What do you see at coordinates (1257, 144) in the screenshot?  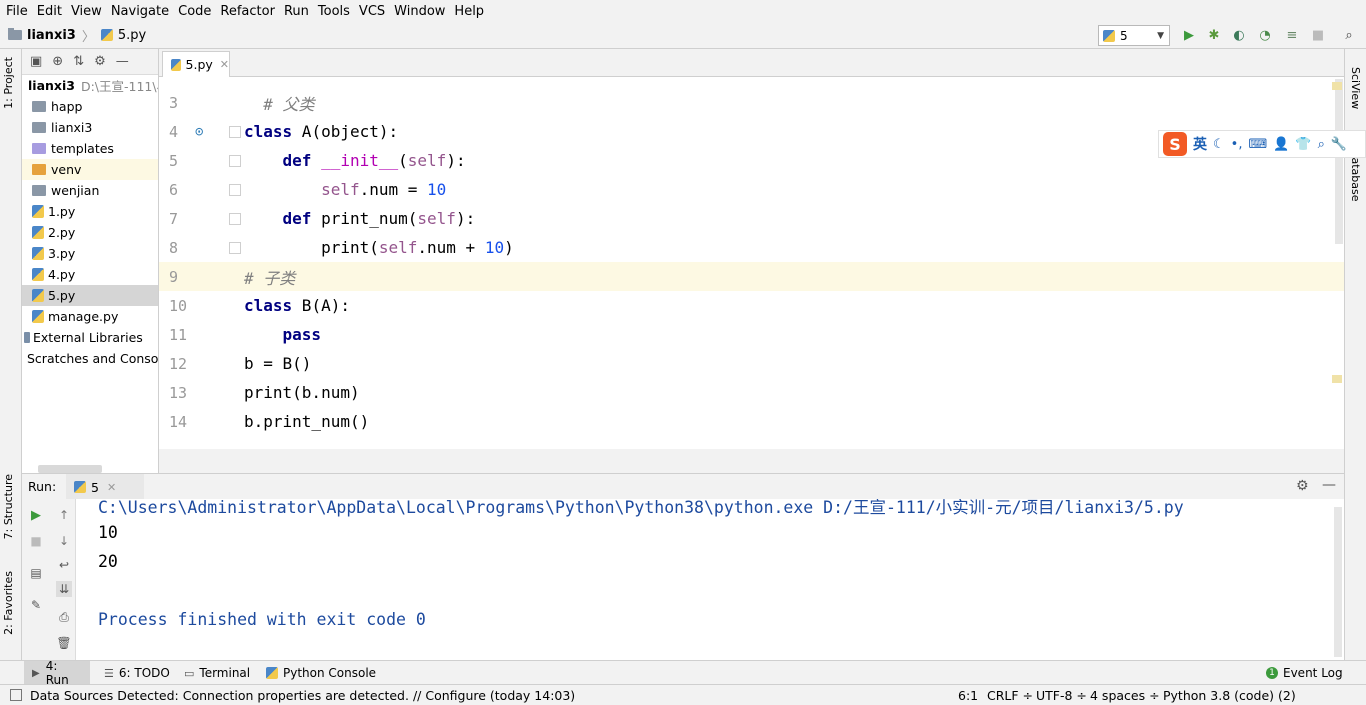 I see `keyboard-icon: ⌨` at bounding box center [1257, 144].